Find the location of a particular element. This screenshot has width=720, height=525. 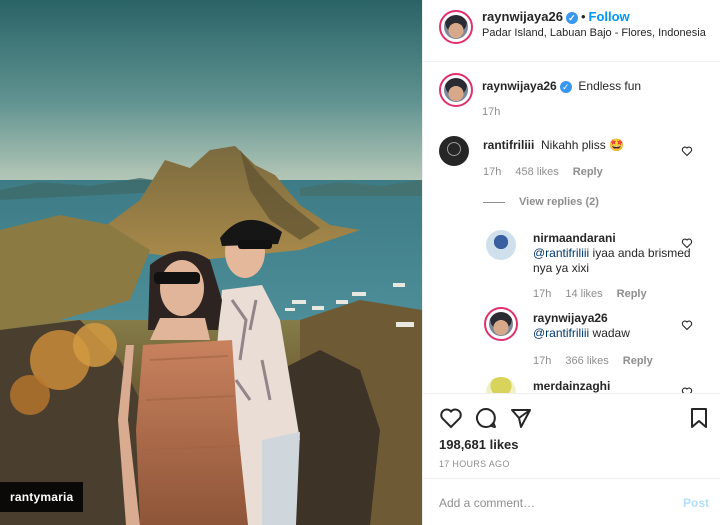

likes-count: 198,681 likes is located at coordinates (479, 444).